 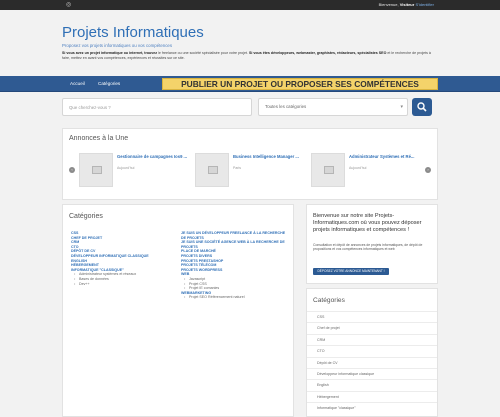 What do you see at coordinates (125, 284) in the screenshot?
I see `subcategory-link: Dev++` at bounding box center [125, 284].